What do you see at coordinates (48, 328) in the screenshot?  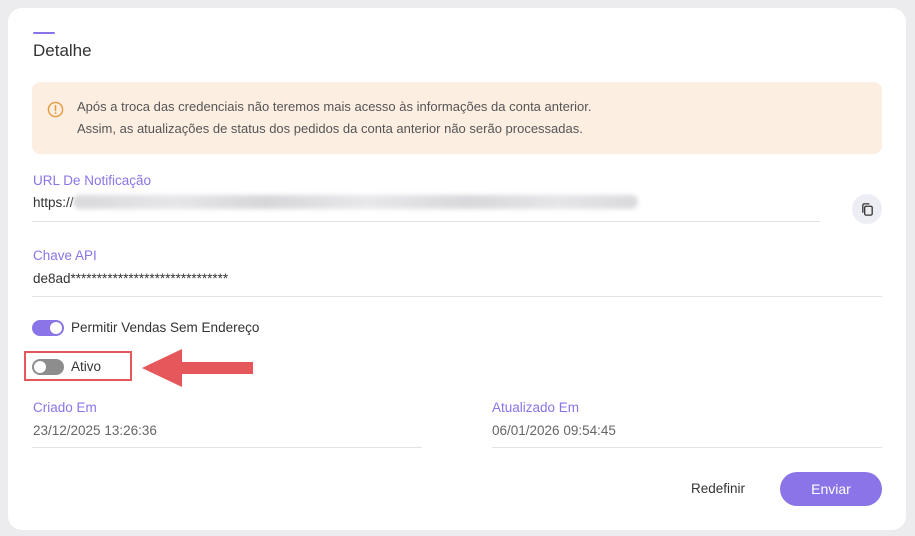 I see `allow-no-address-toggle` at bounding box center [48, 328].